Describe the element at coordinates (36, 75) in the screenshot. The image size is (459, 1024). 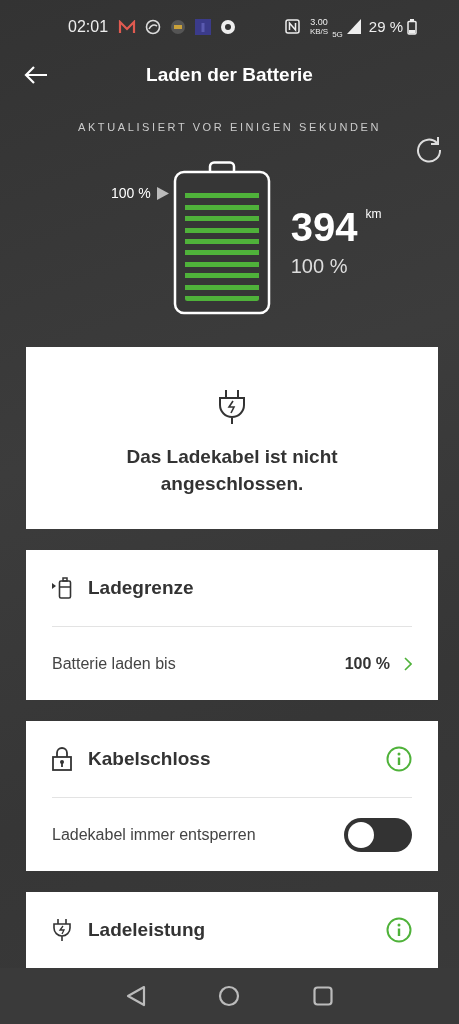
I see `back-arrow-icon` at that location.